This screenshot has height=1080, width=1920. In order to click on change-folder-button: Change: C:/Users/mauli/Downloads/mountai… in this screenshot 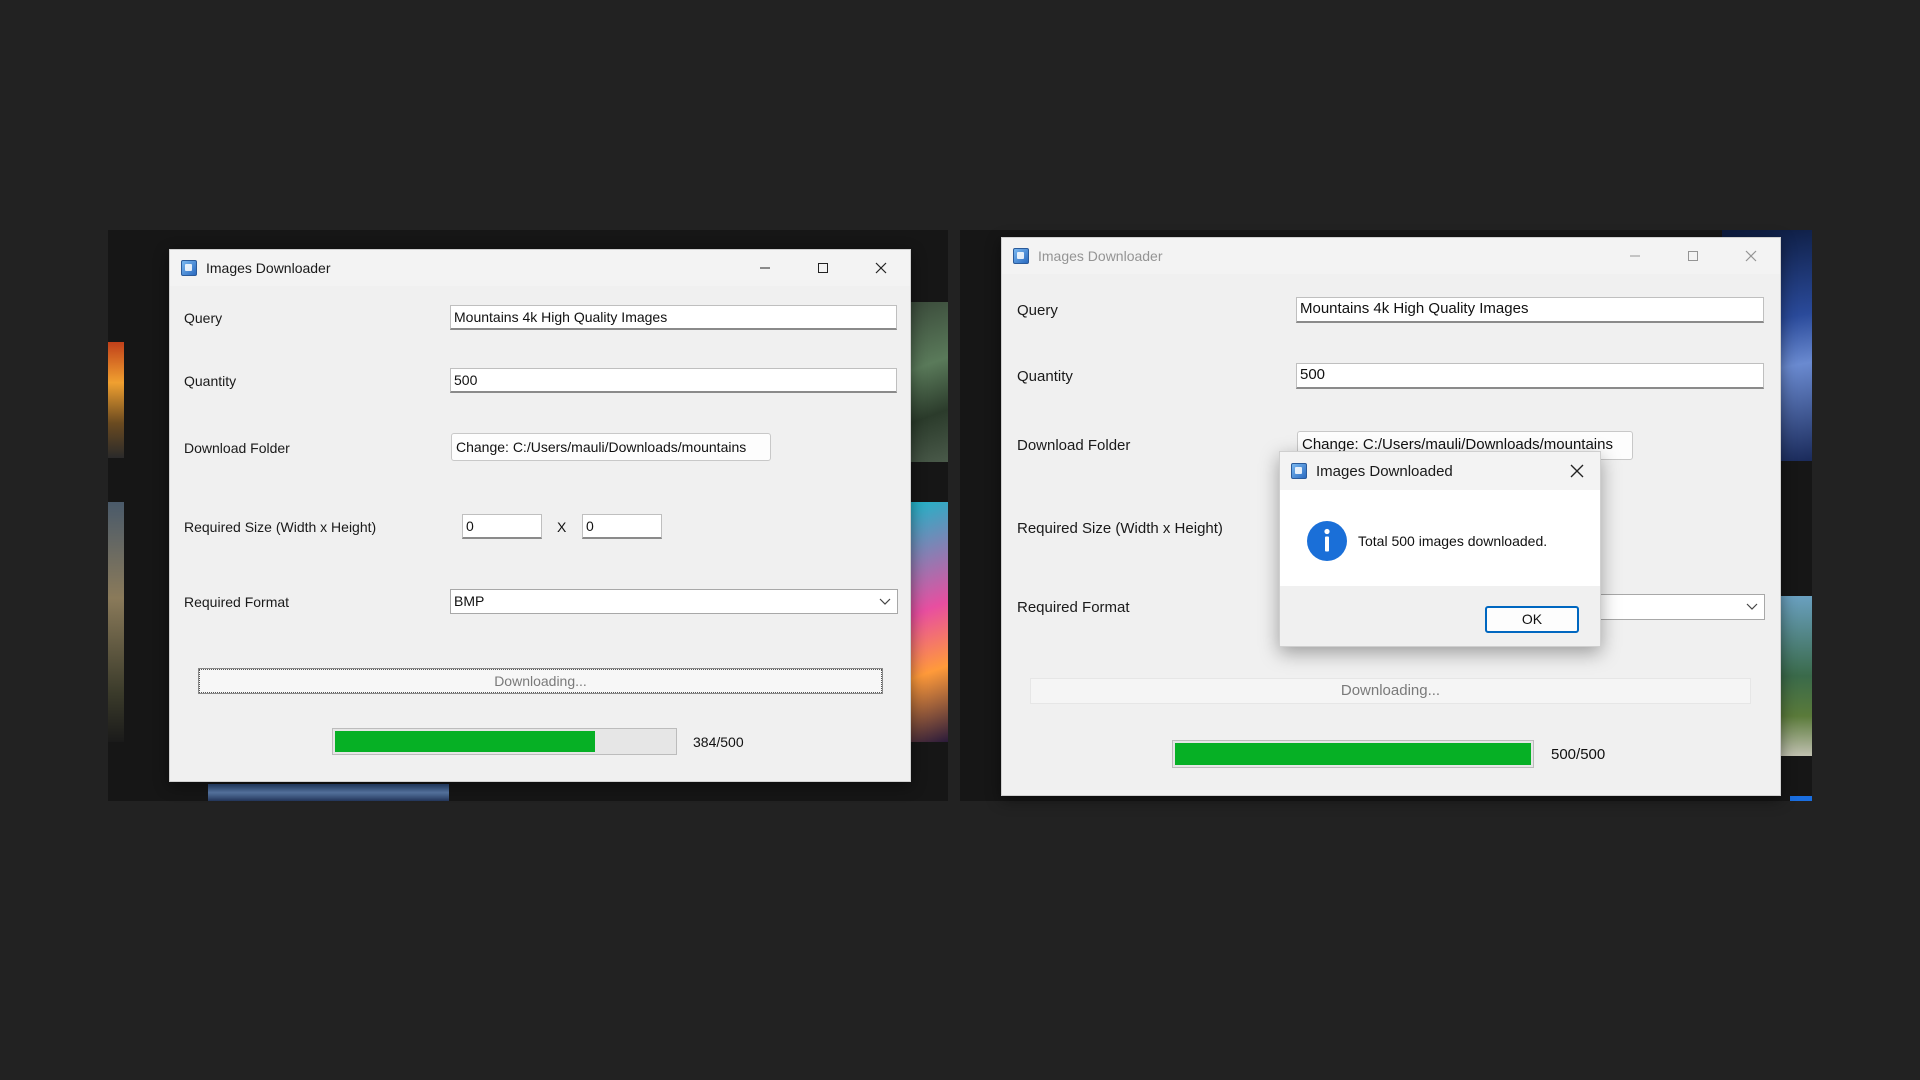, I will do `click(611, 447)`.